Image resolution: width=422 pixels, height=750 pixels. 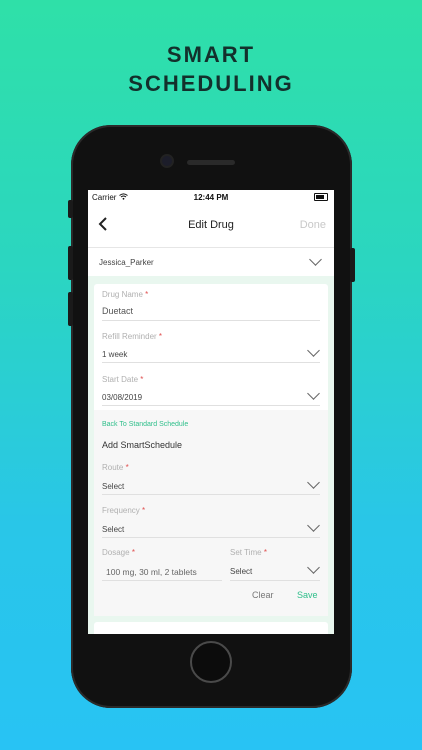 I want to click on frequency-label-text: Frequency, so click(x=121, y=510).